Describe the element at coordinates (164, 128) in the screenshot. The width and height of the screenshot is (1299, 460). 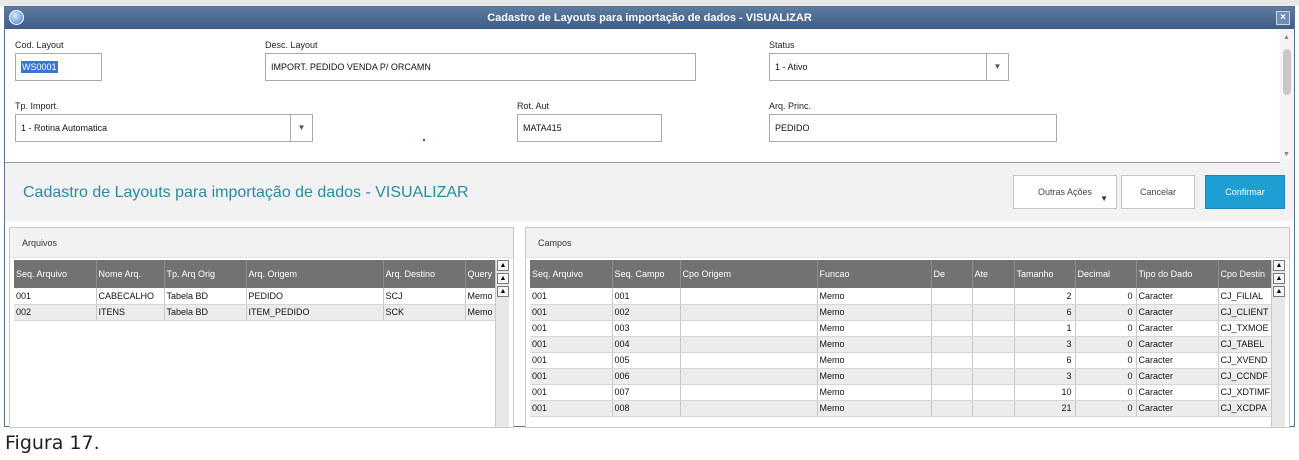
I see `tp-import-select: 1 - Rotina Automatica ▼` at that location.